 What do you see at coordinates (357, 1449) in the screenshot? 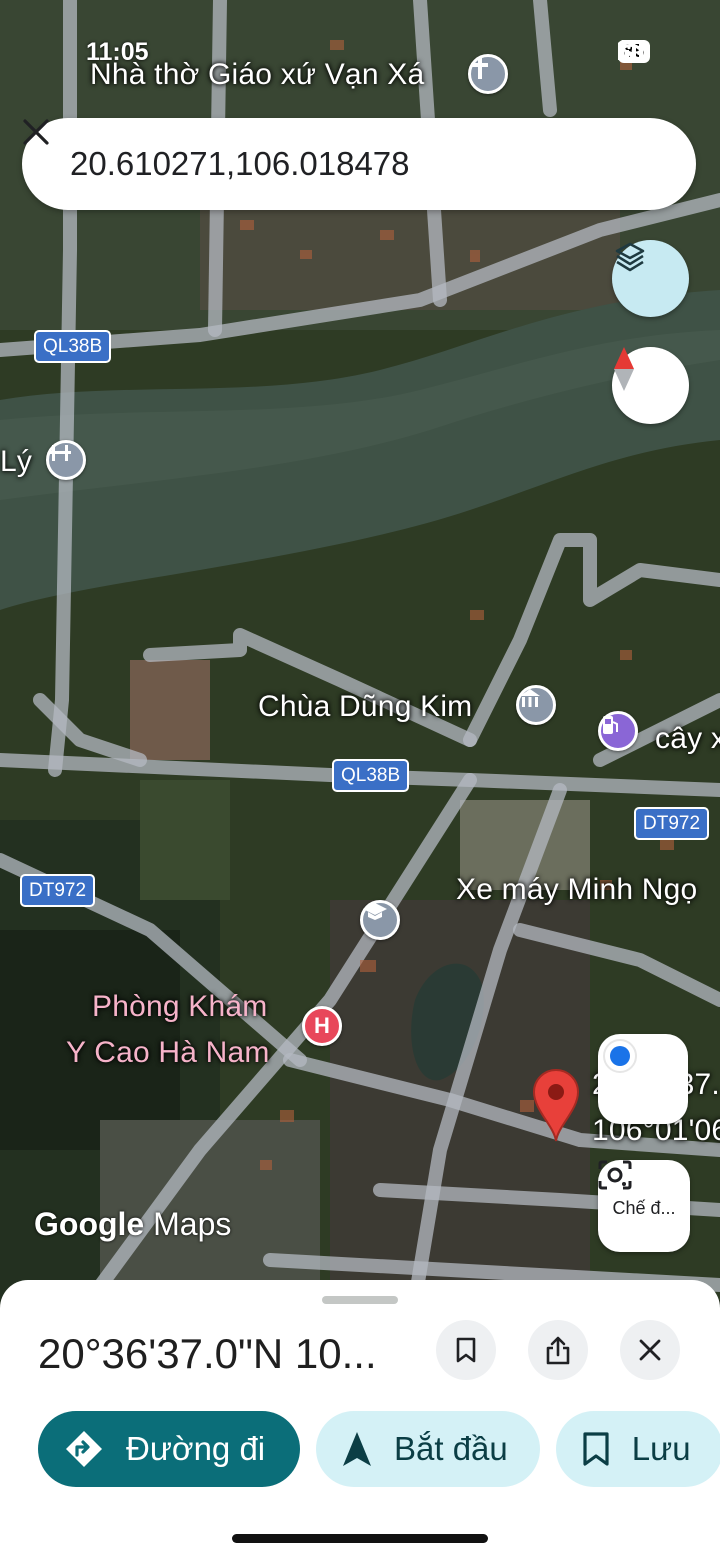
I see `navigation-arrow-icon` at bounding box center [357, 1449].